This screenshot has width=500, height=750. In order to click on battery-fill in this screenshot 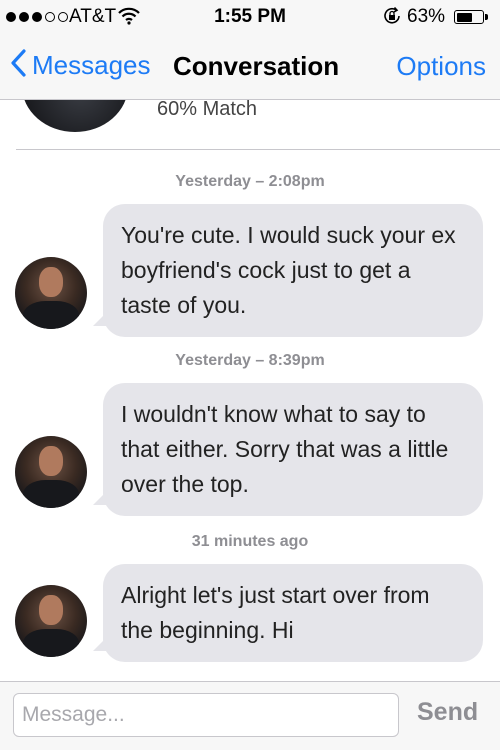, I will do `click(464, 17)`.